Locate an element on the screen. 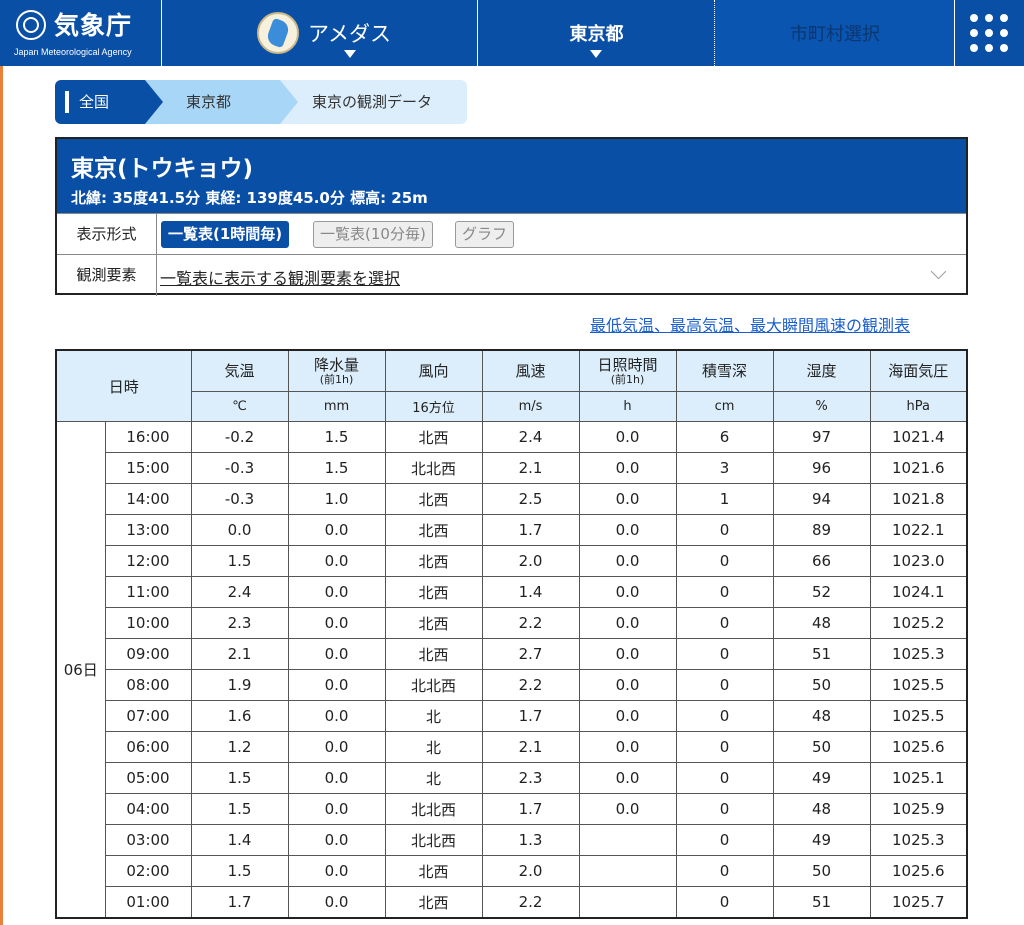 This screenshot has width=1024, height=925. jma-logo: 気象庁 Japan Meteorological Agency is located at coordinates (81, 33).